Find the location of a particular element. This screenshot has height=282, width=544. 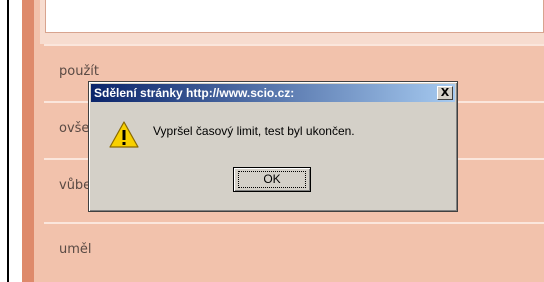

dialog-title: Sdělení stránky http://www.scio.cz: is located at coordinates (194, 93).